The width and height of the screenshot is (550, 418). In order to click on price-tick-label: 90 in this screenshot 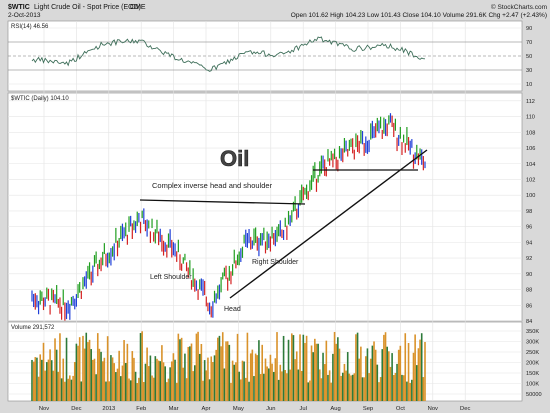, I will do `click(529, 275)`.